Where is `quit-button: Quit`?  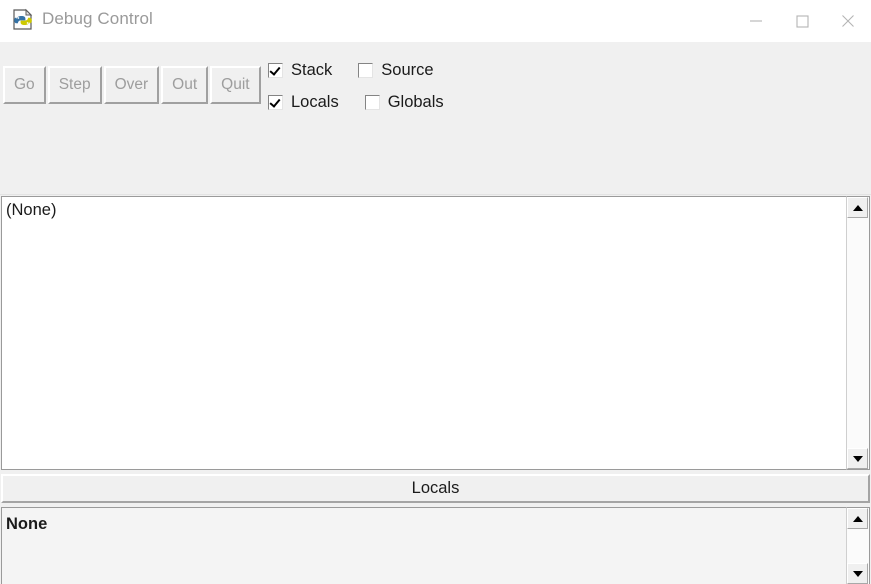 quit-button: Quit is located at coordinates (235, 85).